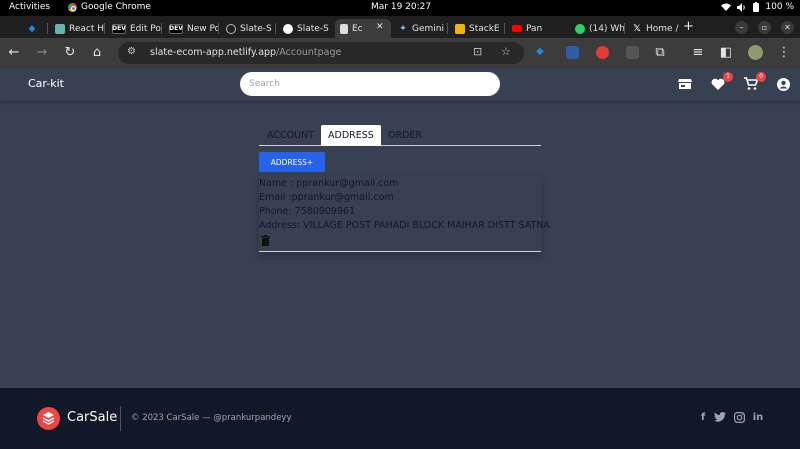 The image size is (800, 449). What do you see at coordinates (741, 7) in the screenshot?
I see `volume-icon` at bounding box center [741, 7].